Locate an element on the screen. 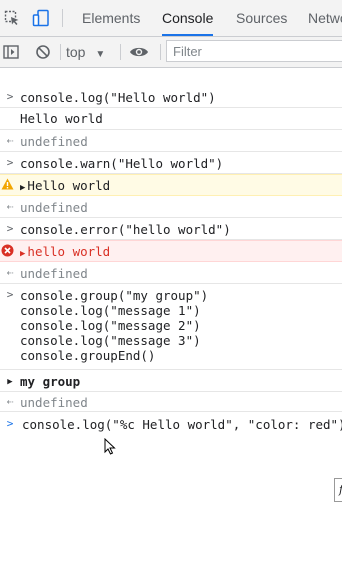 Image resolution: width=342 pixels, height=566 pixels. clear-console-icon is located at coordinates (43, 52).